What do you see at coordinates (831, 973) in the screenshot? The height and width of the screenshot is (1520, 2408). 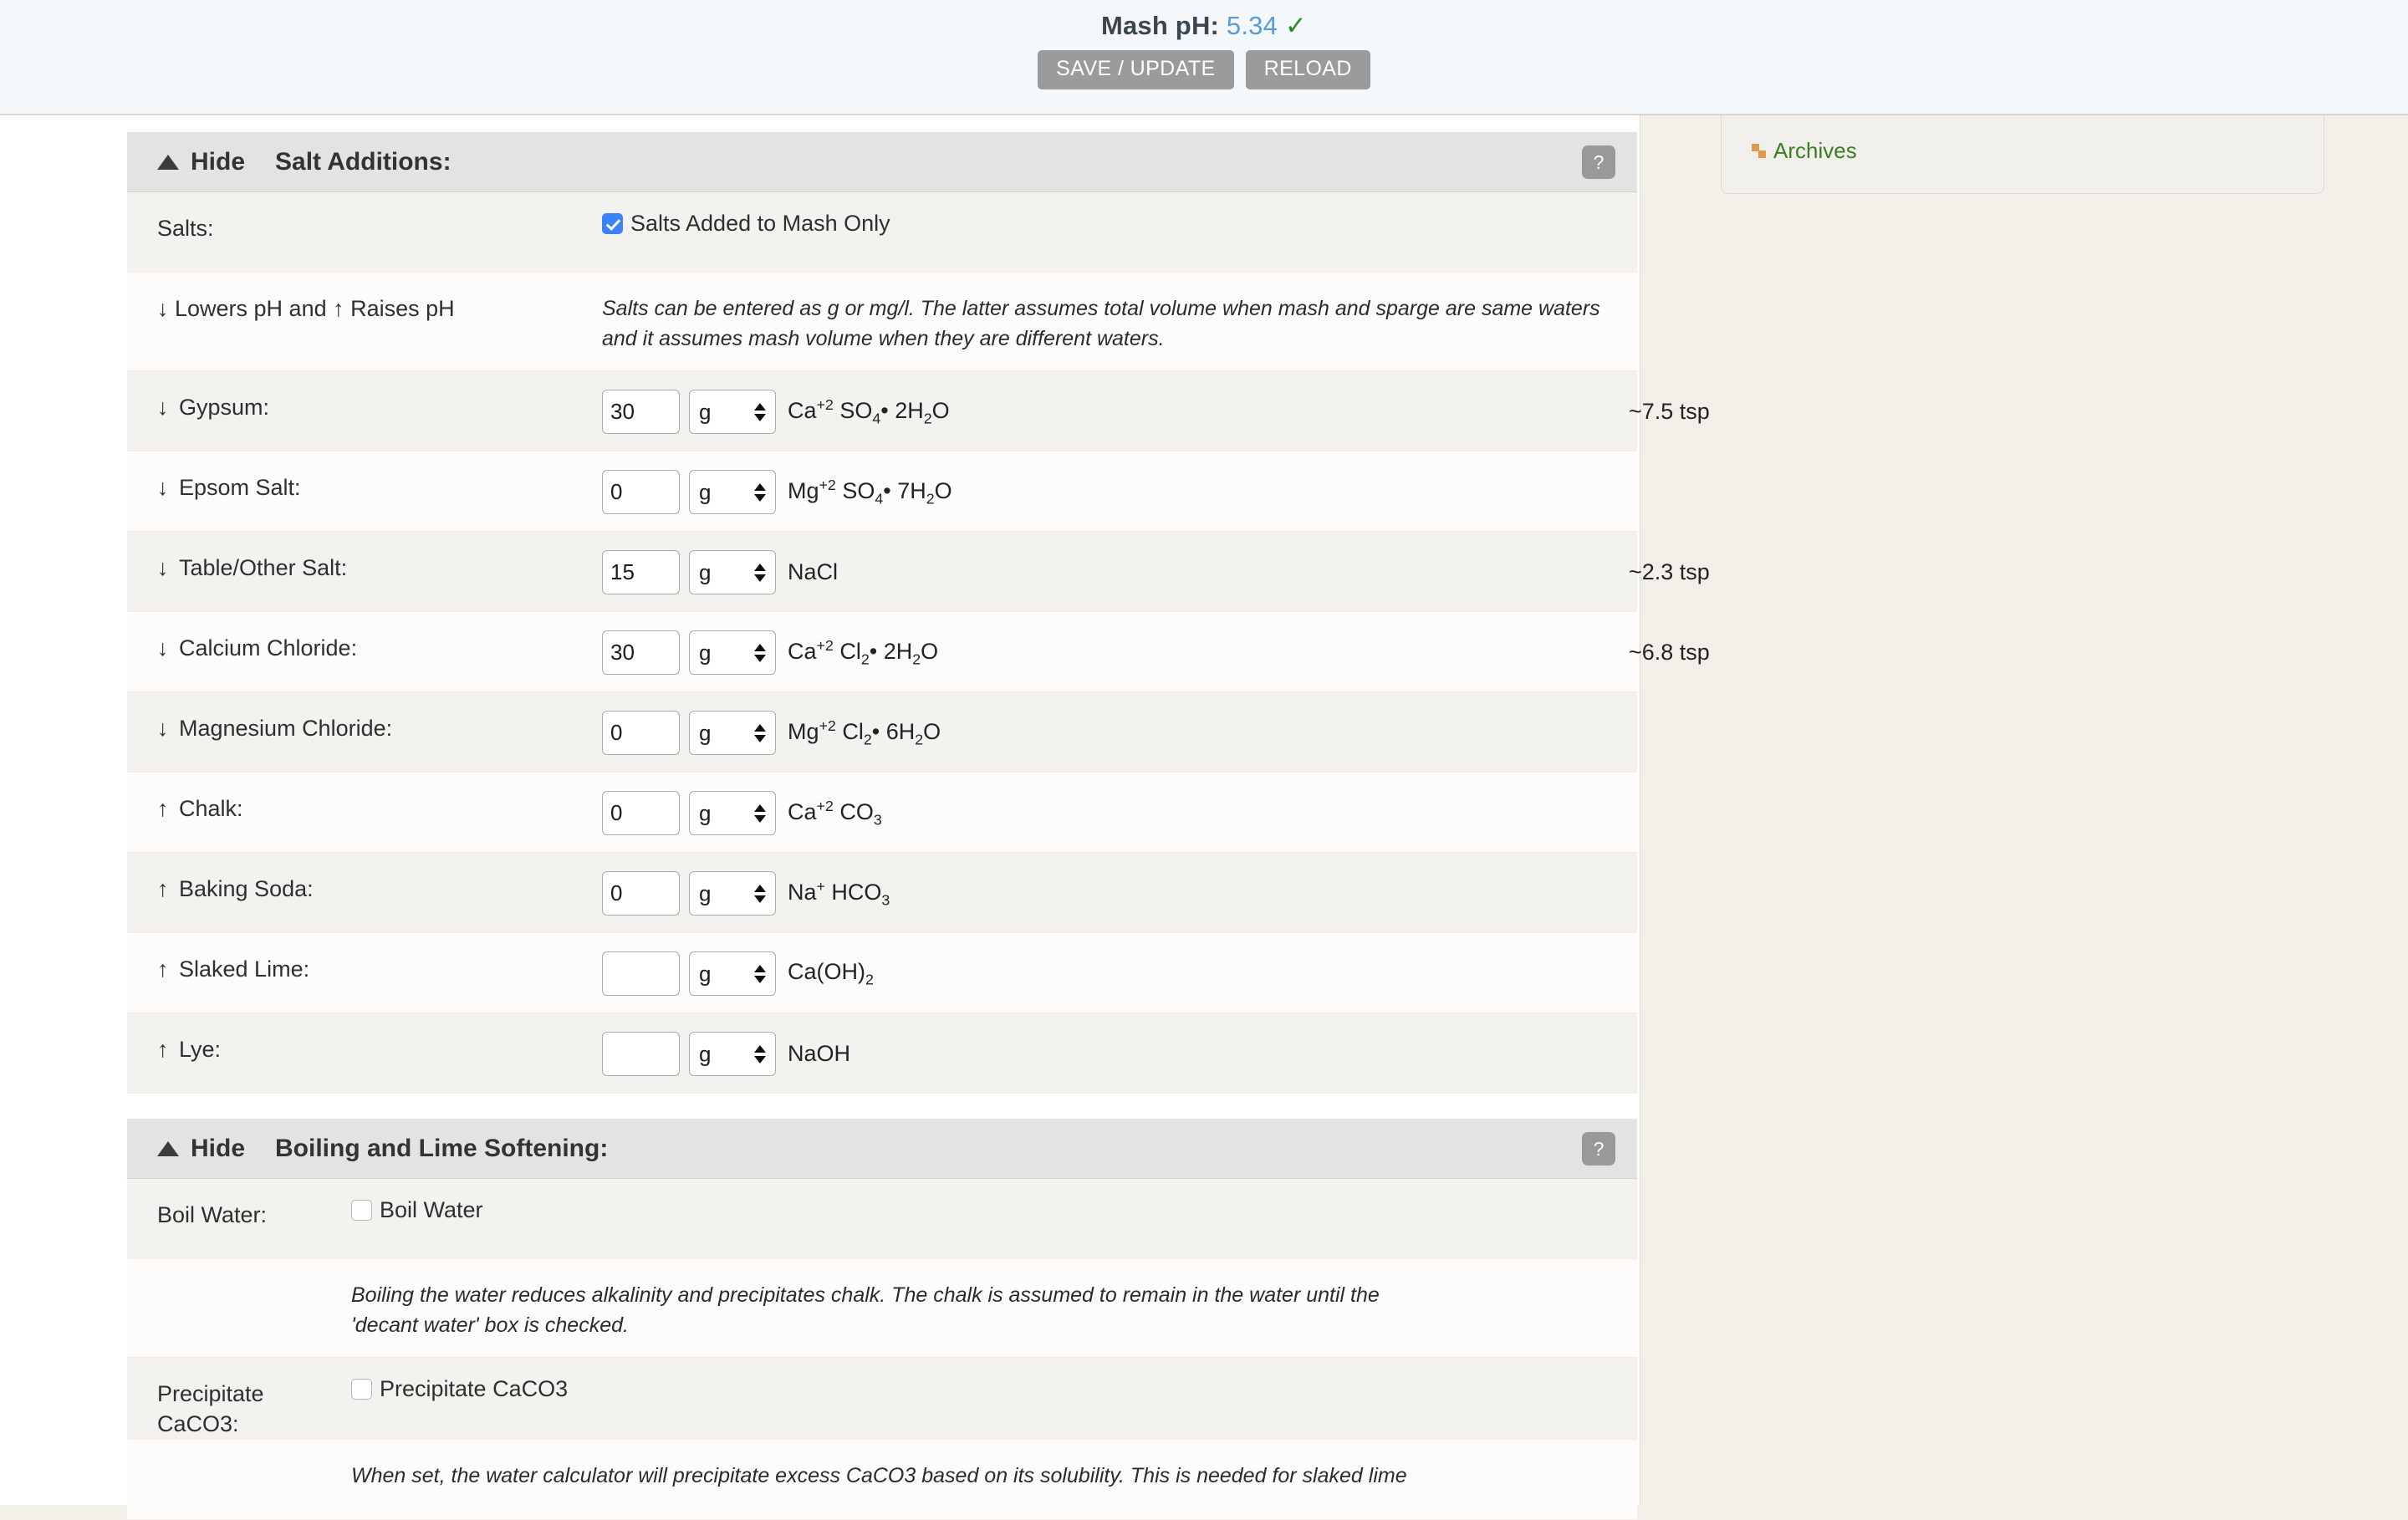 I see `salt-chemical-formula: Ca(OH)2` at bounding box center [831, 973].